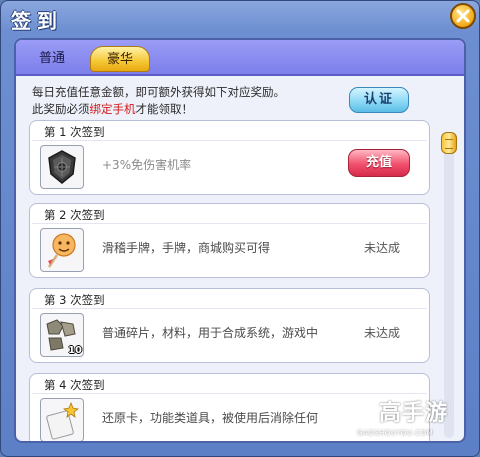 The width and height of the screenshot is (480, 457). I want to click on close-button, so click(463, 16).